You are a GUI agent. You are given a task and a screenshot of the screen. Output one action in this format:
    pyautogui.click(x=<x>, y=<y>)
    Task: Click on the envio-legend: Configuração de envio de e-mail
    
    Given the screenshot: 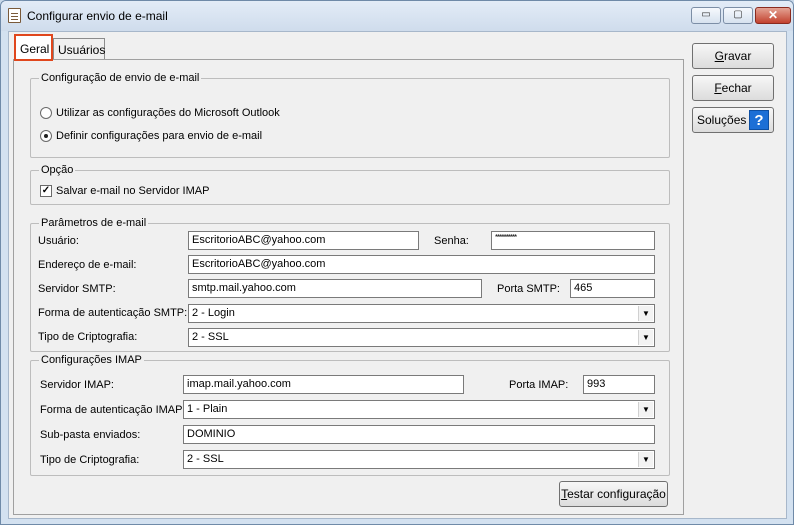 What is the action you would take?
    pyautogui.click(x=120, y=78)
    